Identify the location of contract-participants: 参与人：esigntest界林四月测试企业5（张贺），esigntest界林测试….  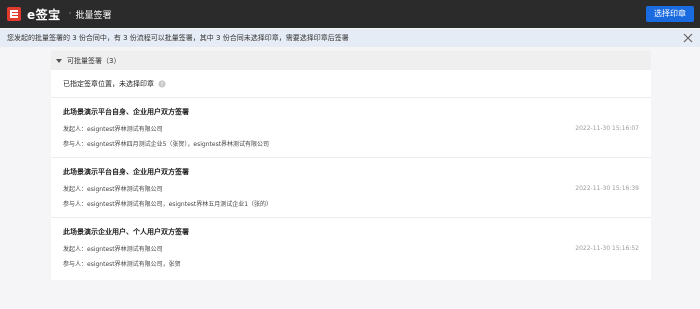
(166, 144).